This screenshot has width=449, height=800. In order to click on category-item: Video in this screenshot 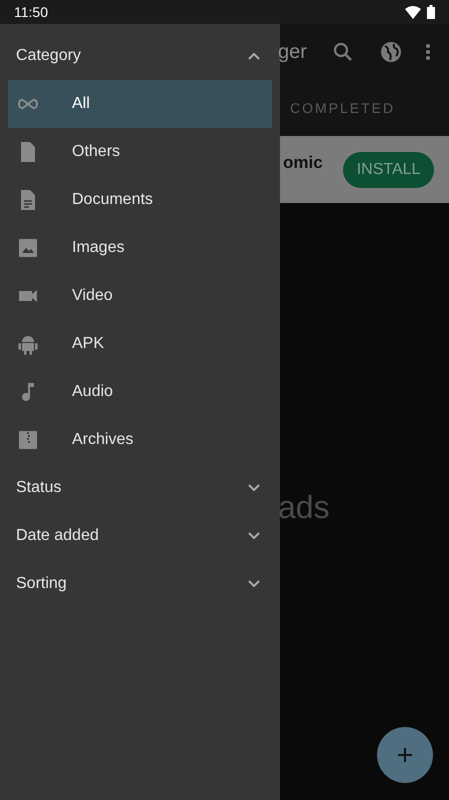, I will do `click(140, 296)`.